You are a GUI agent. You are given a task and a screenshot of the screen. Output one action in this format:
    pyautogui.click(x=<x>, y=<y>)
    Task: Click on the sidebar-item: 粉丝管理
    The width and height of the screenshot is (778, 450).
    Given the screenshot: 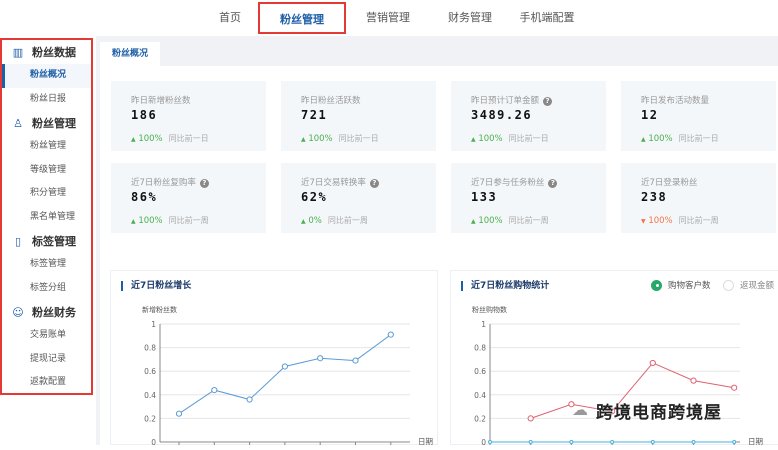 What is the action you would take?
    pyautogui.click(x=46, y=147)
    